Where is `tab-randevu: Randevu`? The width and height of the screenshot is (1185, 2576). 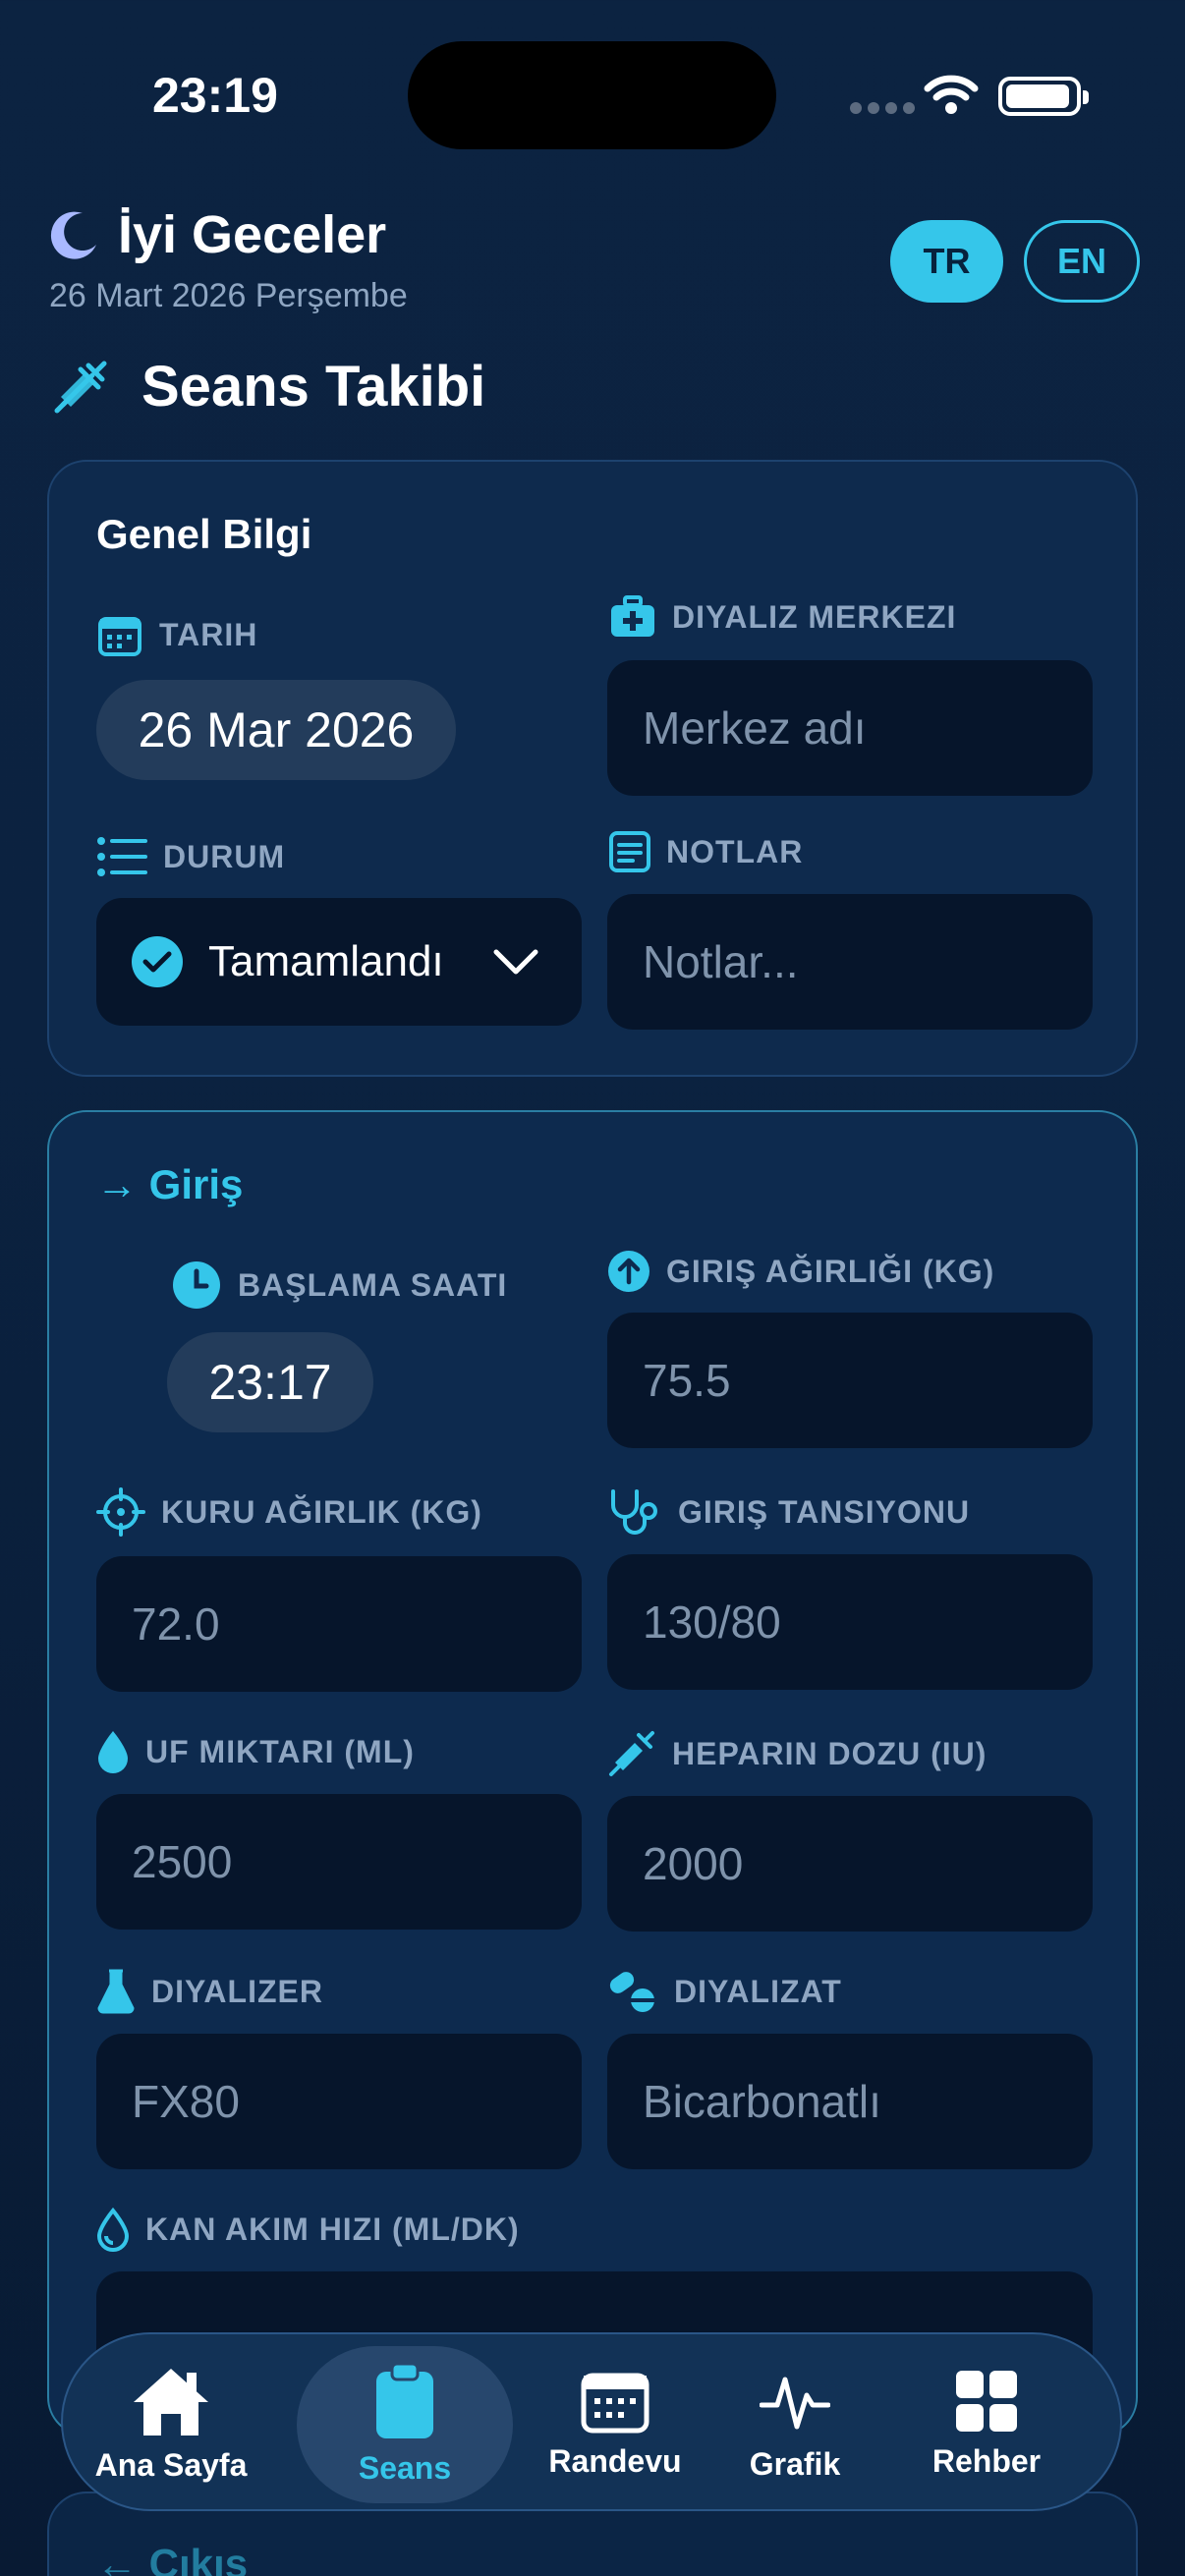
tab-randevu: Randevu is located at coordinates (615, 2423).